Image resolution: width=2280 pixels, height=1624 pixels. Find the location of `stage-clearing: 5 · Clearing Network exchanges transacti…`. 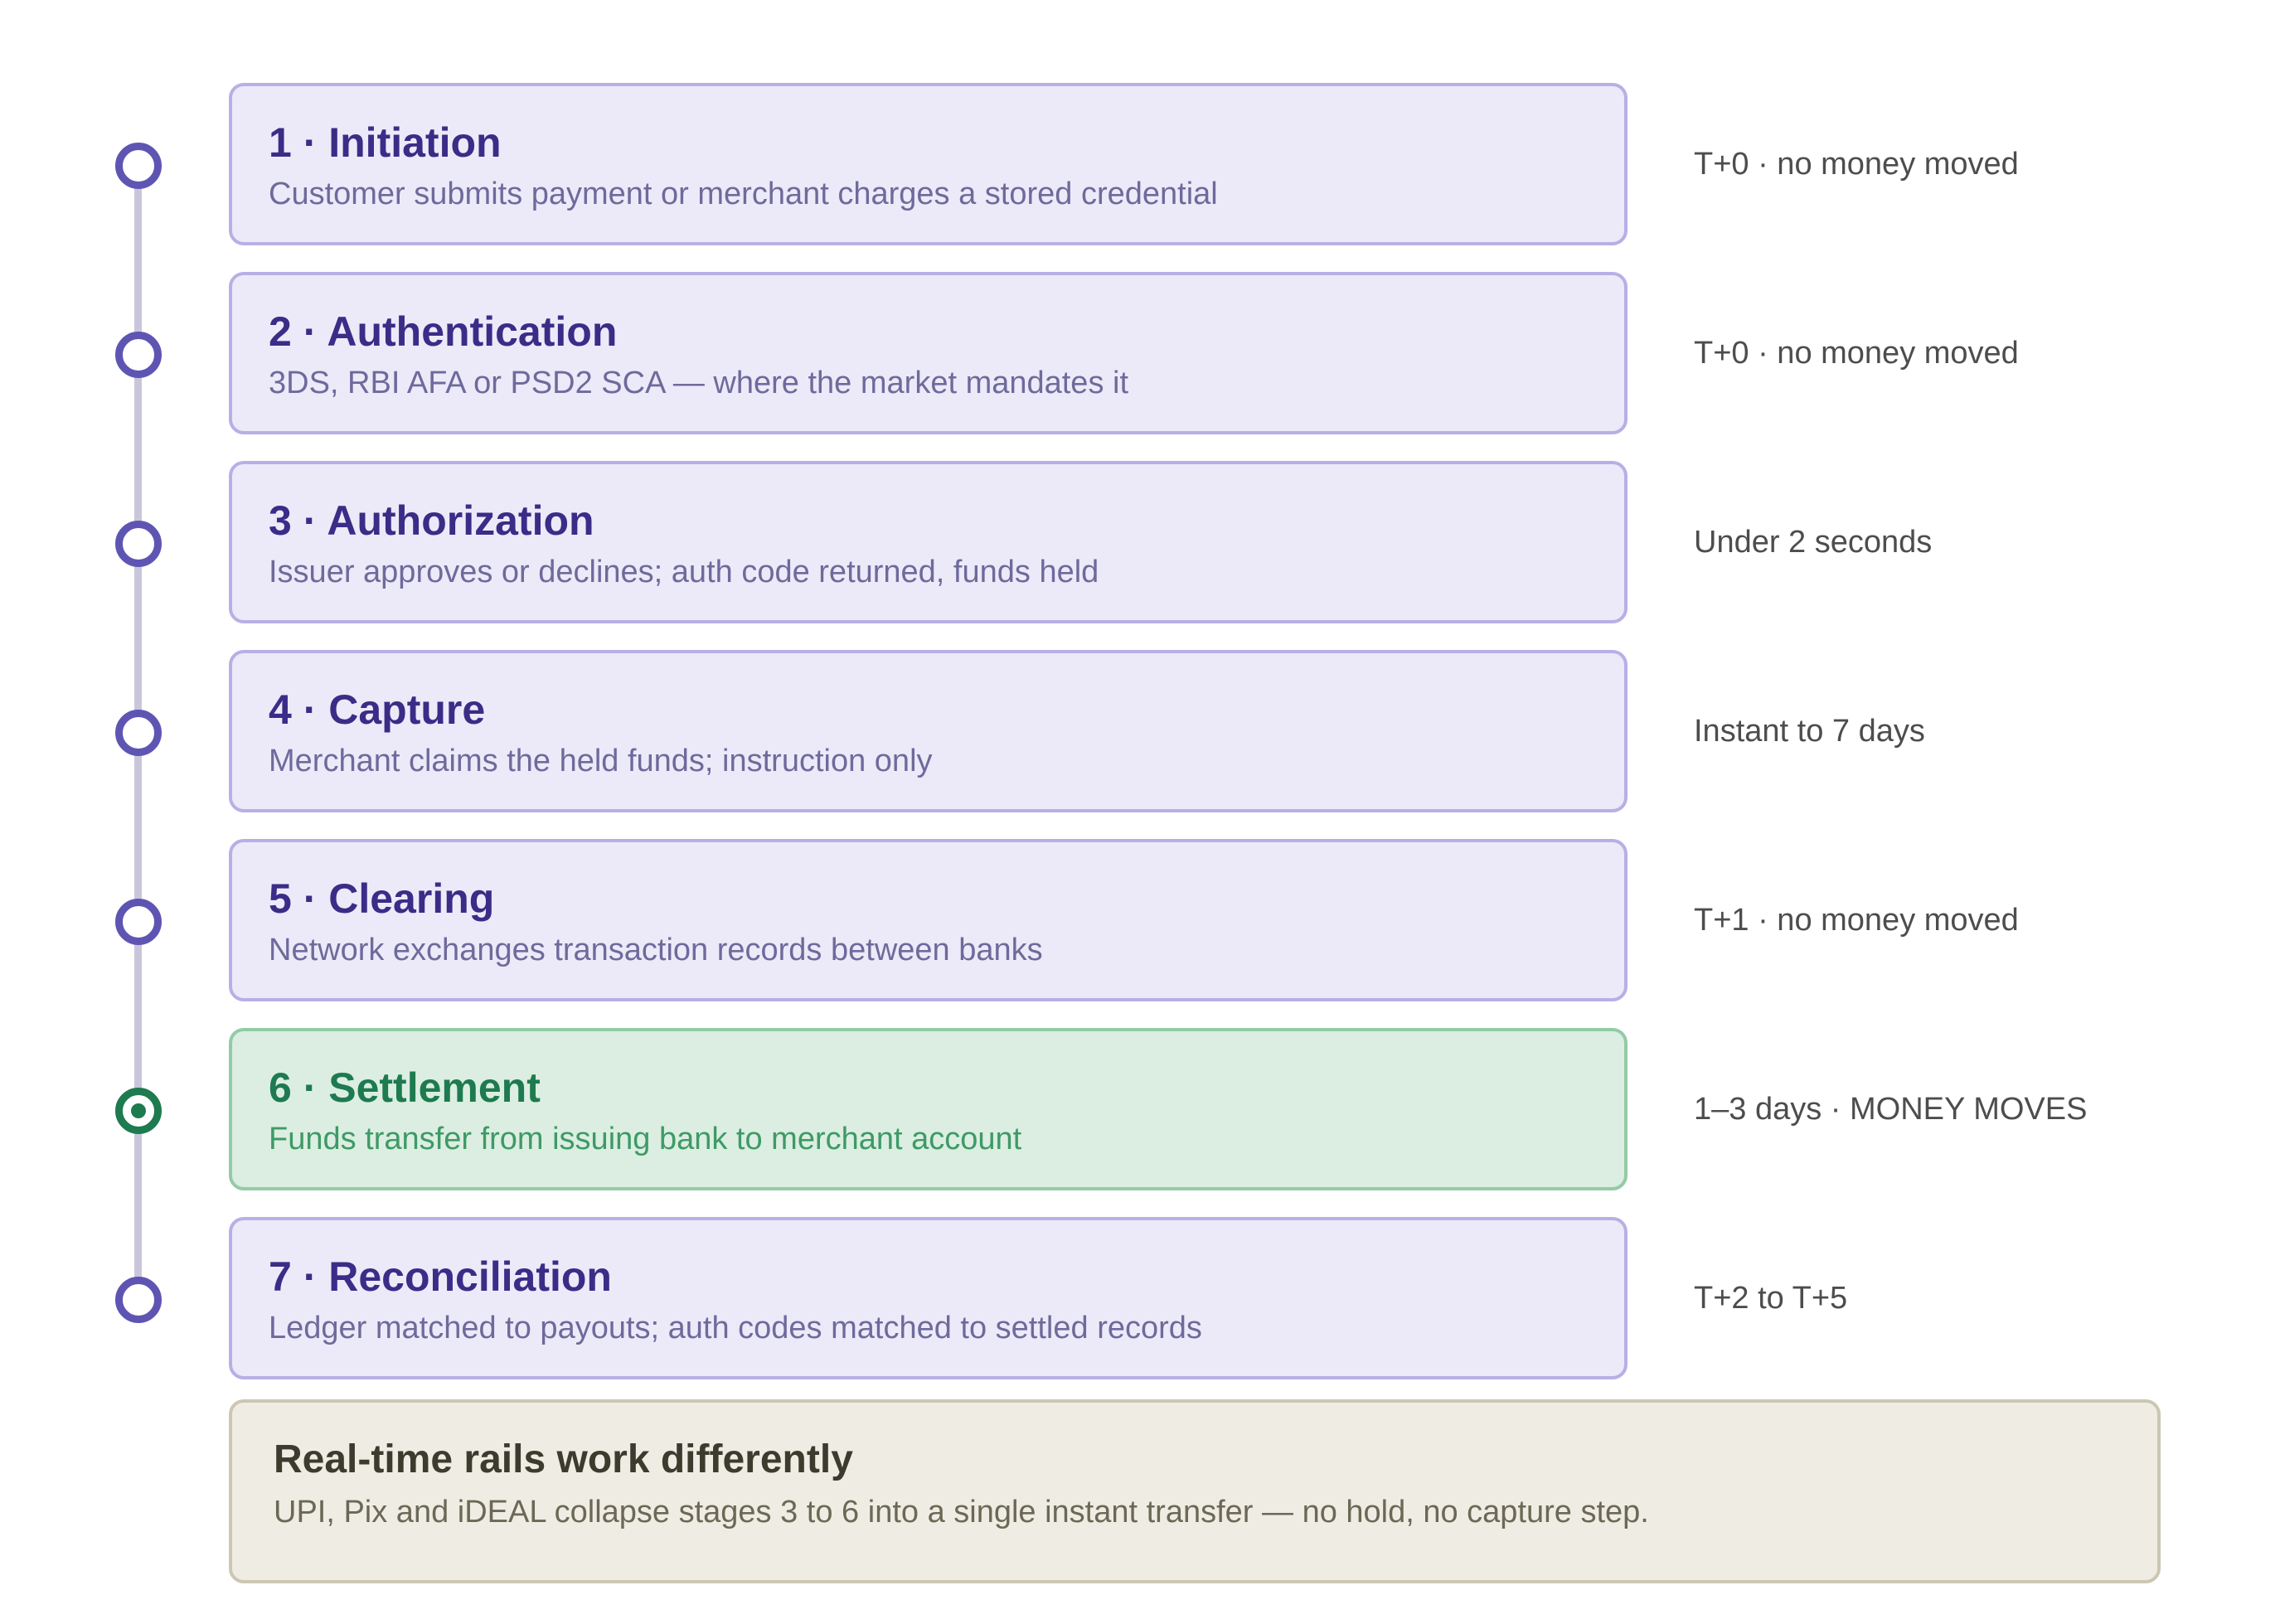

stage-clearing: 5 · Clearing Network exchanges transacti… is located at coordinates (1140, 920).